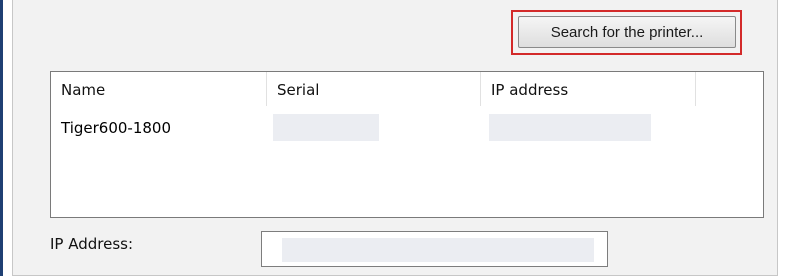 The image size is (798, 276). I want to click on printer-list-header: Name Serial IP address, so click(407, 89).